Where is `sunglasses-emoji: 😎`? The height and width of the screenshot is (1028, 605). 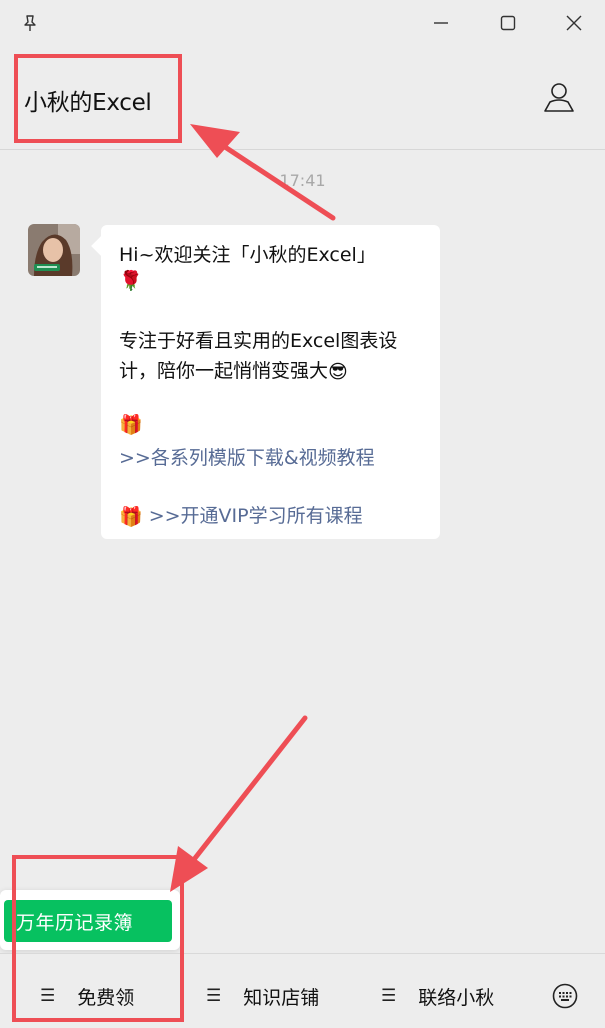
sunglasses-emoji: 😎 is located at coordinates (338, 371).